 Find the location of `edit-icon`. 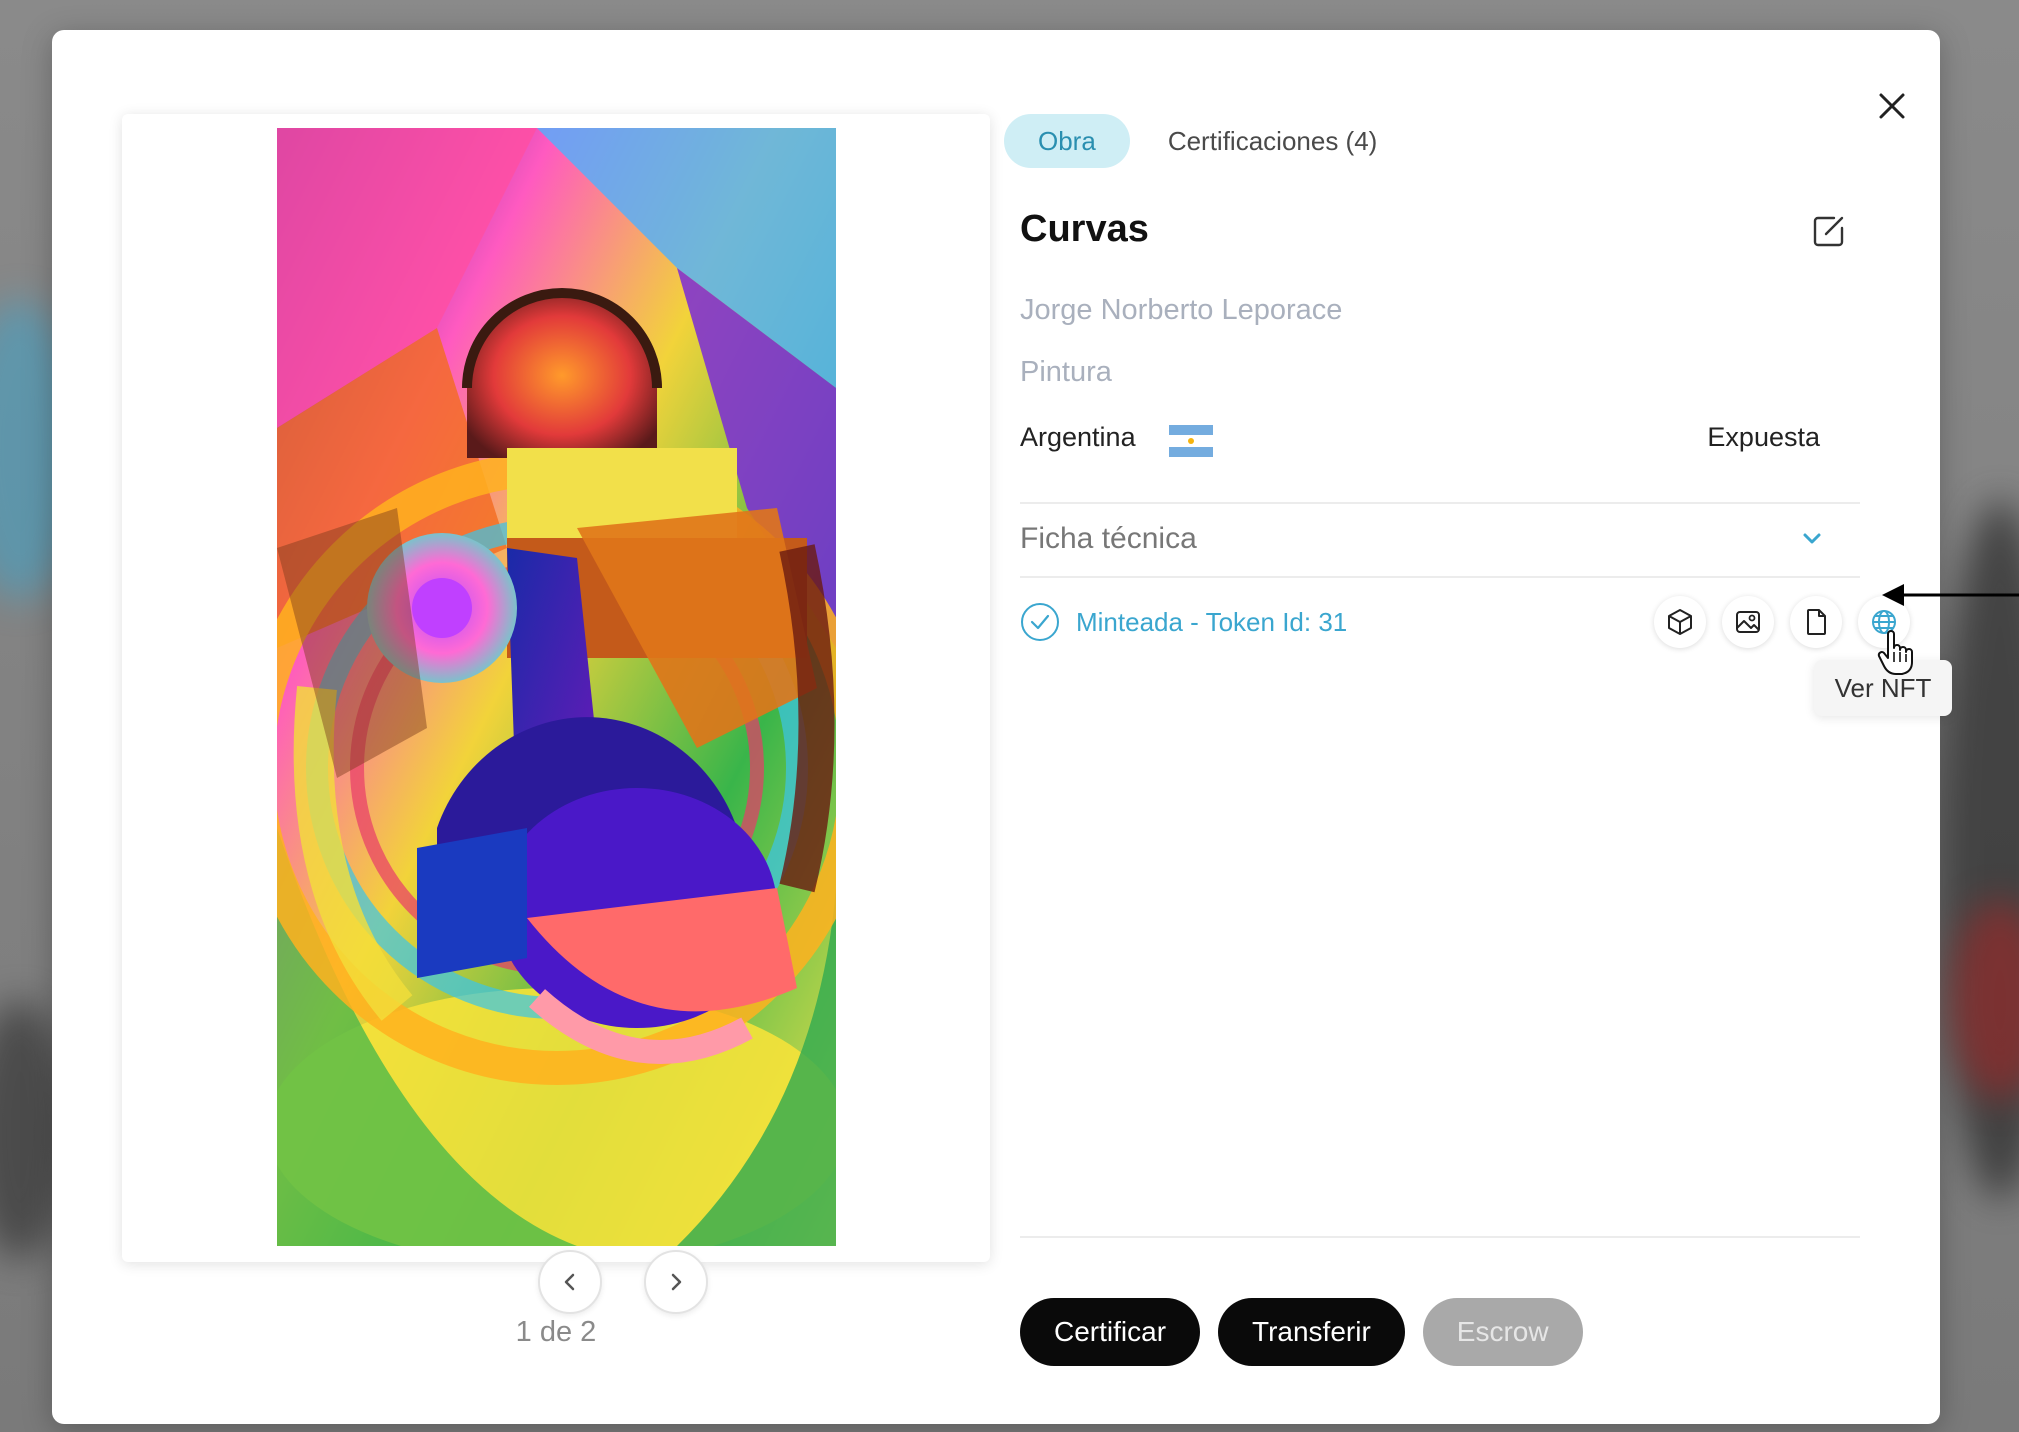

edit-icon is located at coordinates (1828, 231).